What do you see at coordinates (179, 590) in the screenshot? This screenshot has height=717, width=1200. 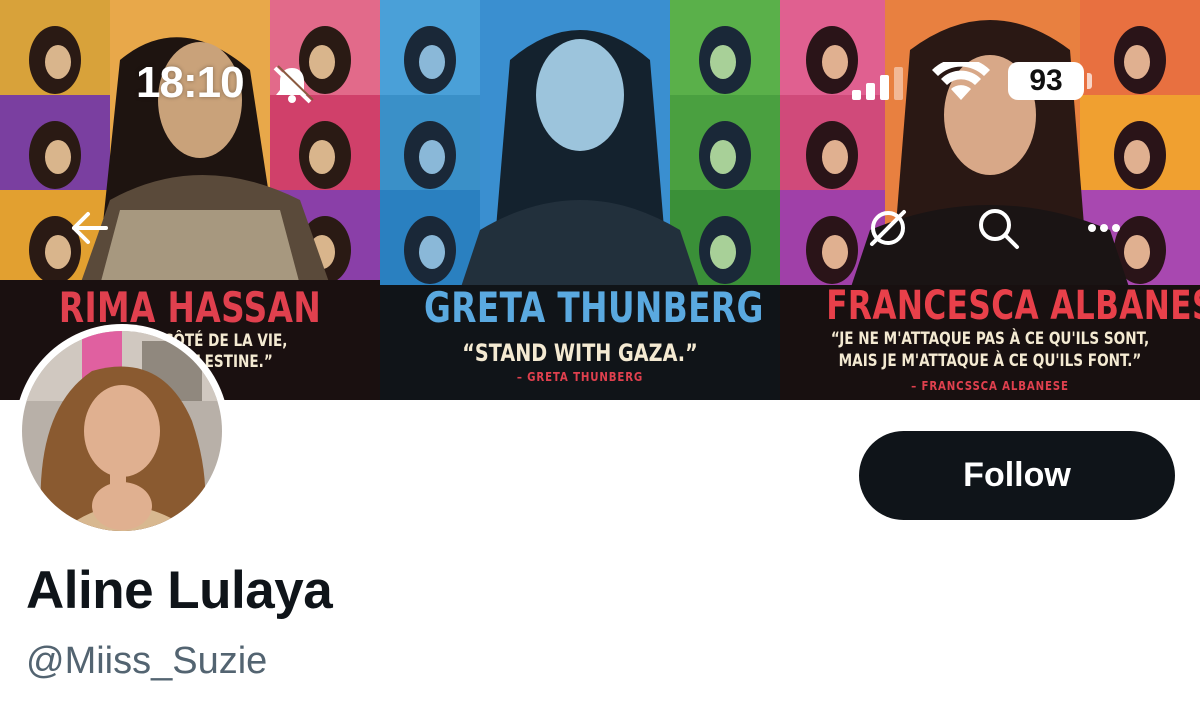 I see `profile-display-name: Aline Lulaya` at bounding box center [179, 590].